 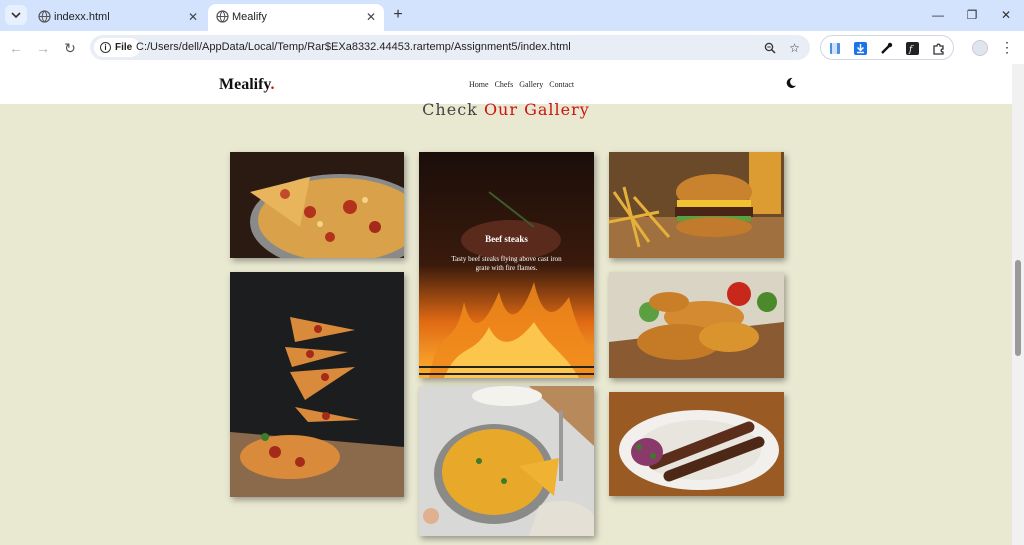 I want to click on nav-gallery-link: Gallery, so click(x=531, y=84).